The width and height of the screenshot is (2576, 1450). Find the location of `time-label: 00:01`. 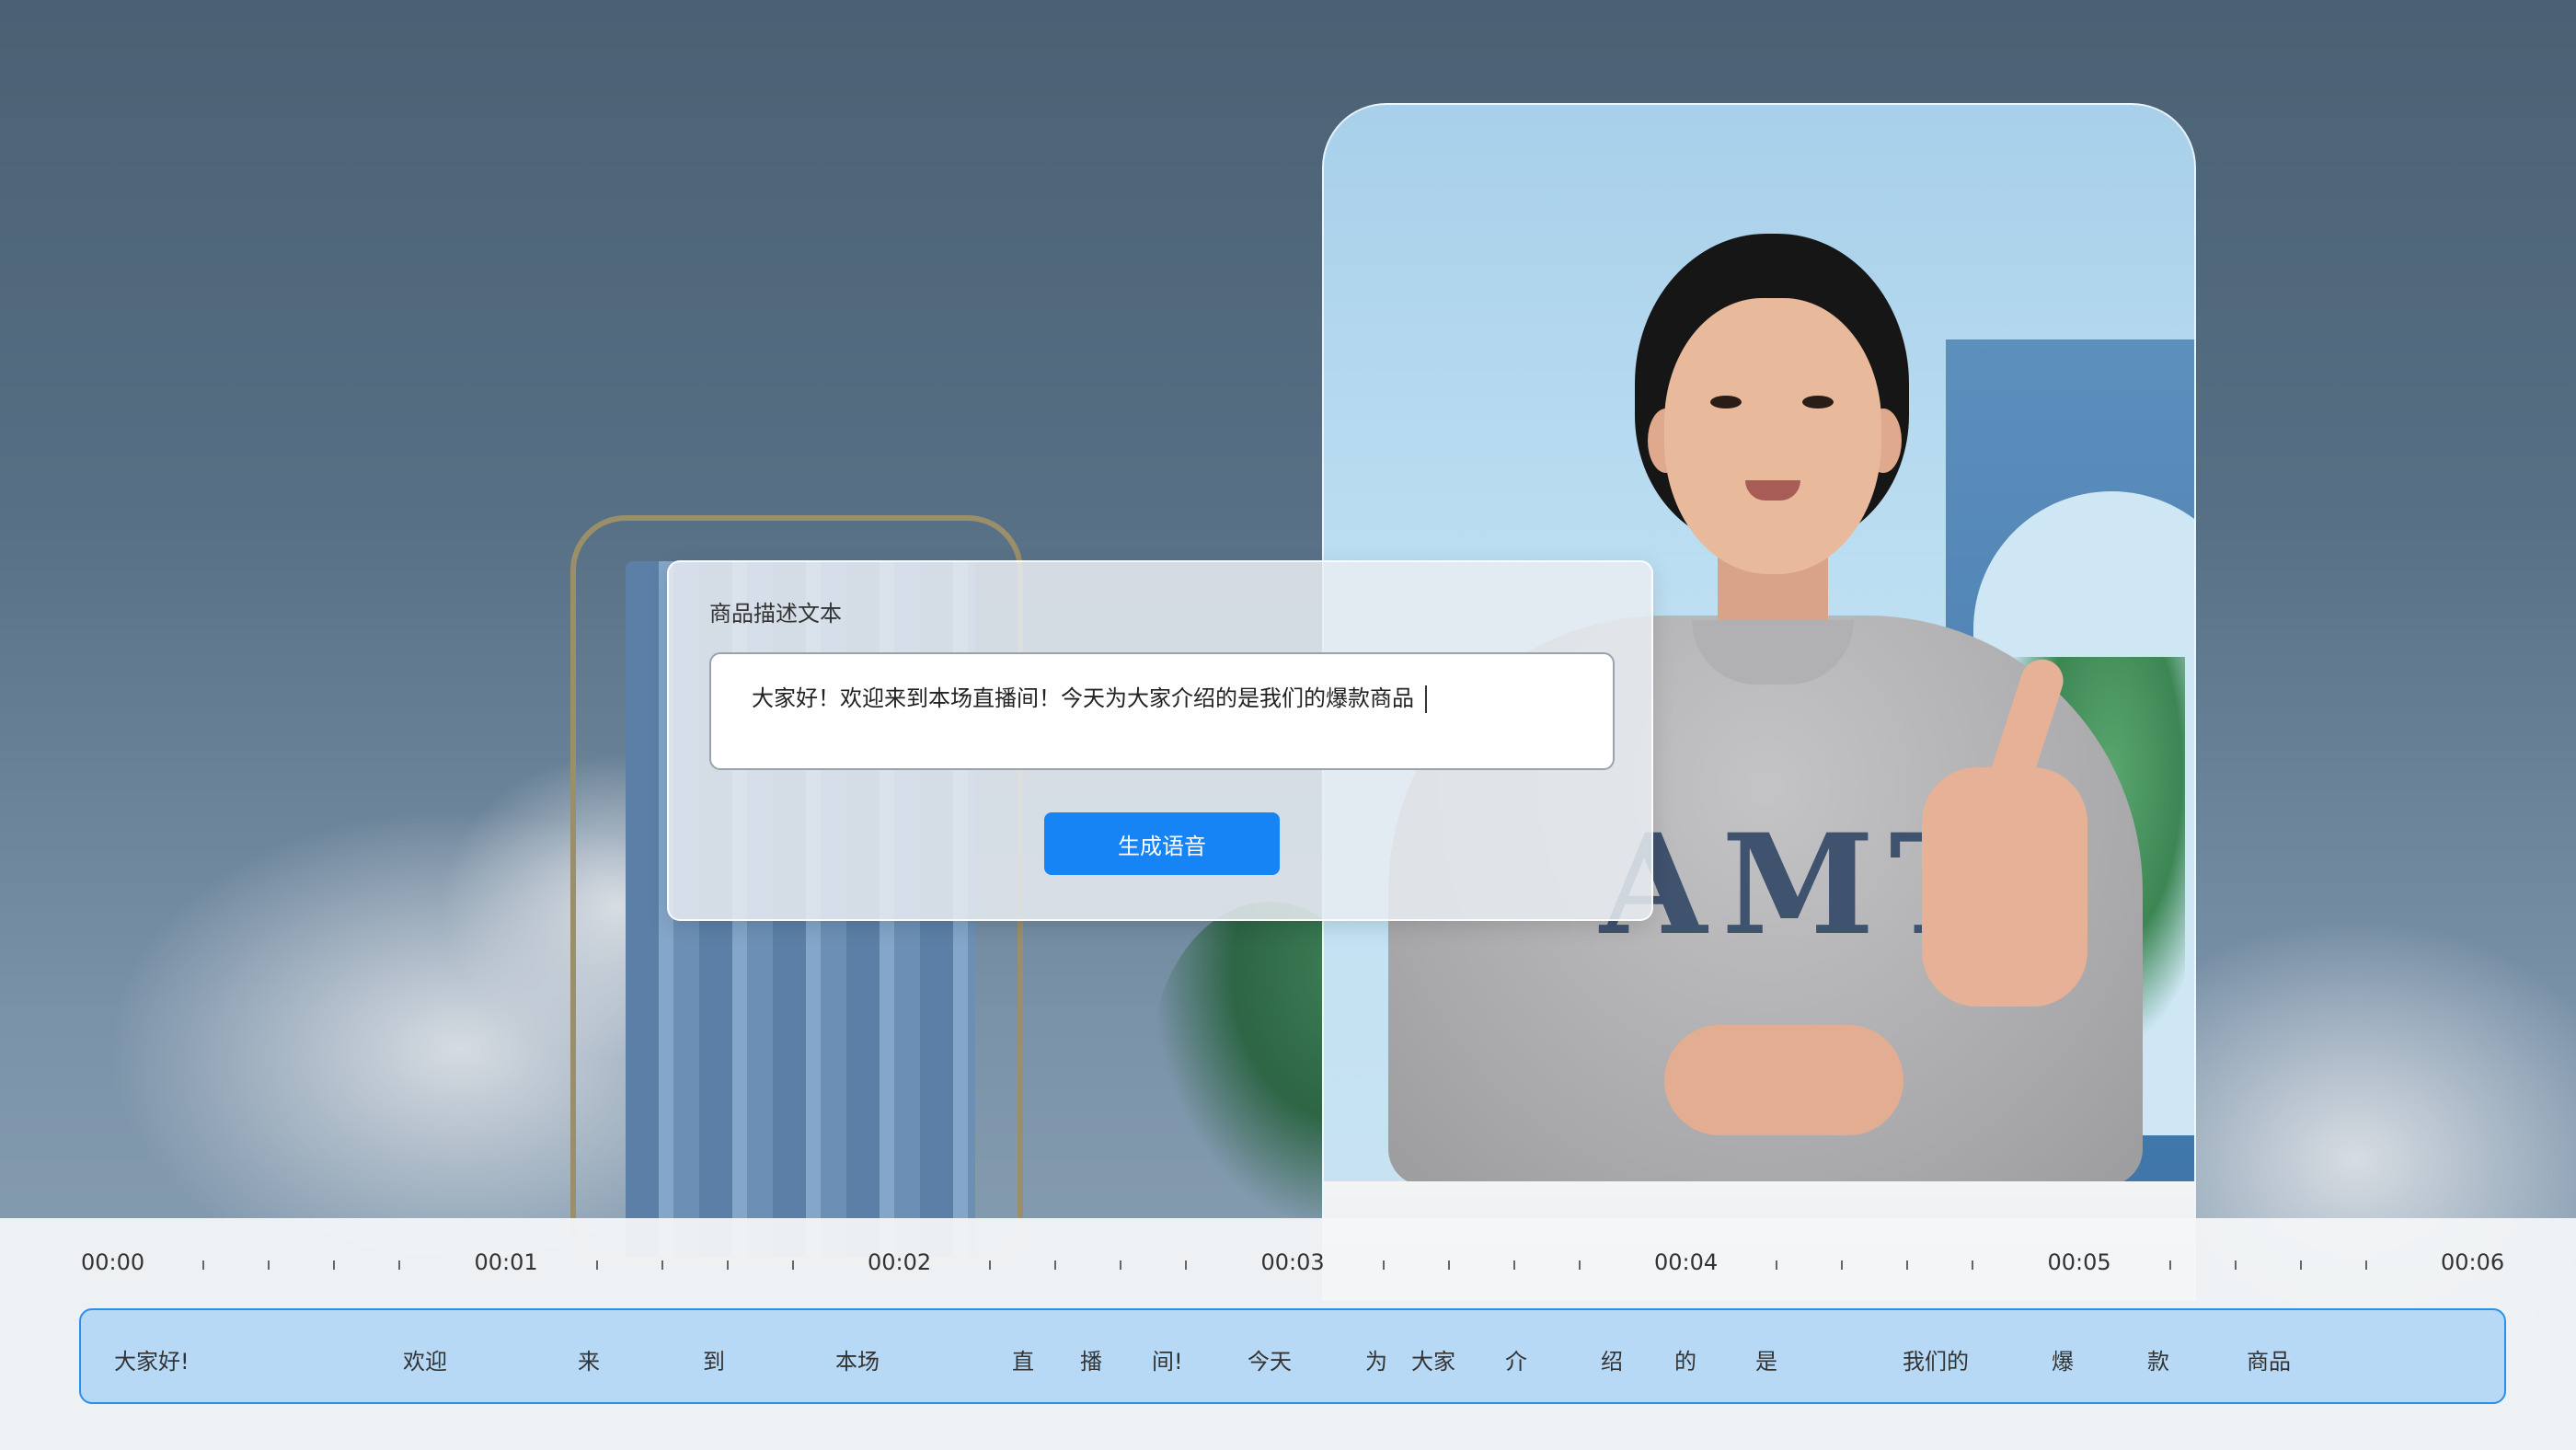

time-label: 00:01 is located at coordinates (506, 1262).